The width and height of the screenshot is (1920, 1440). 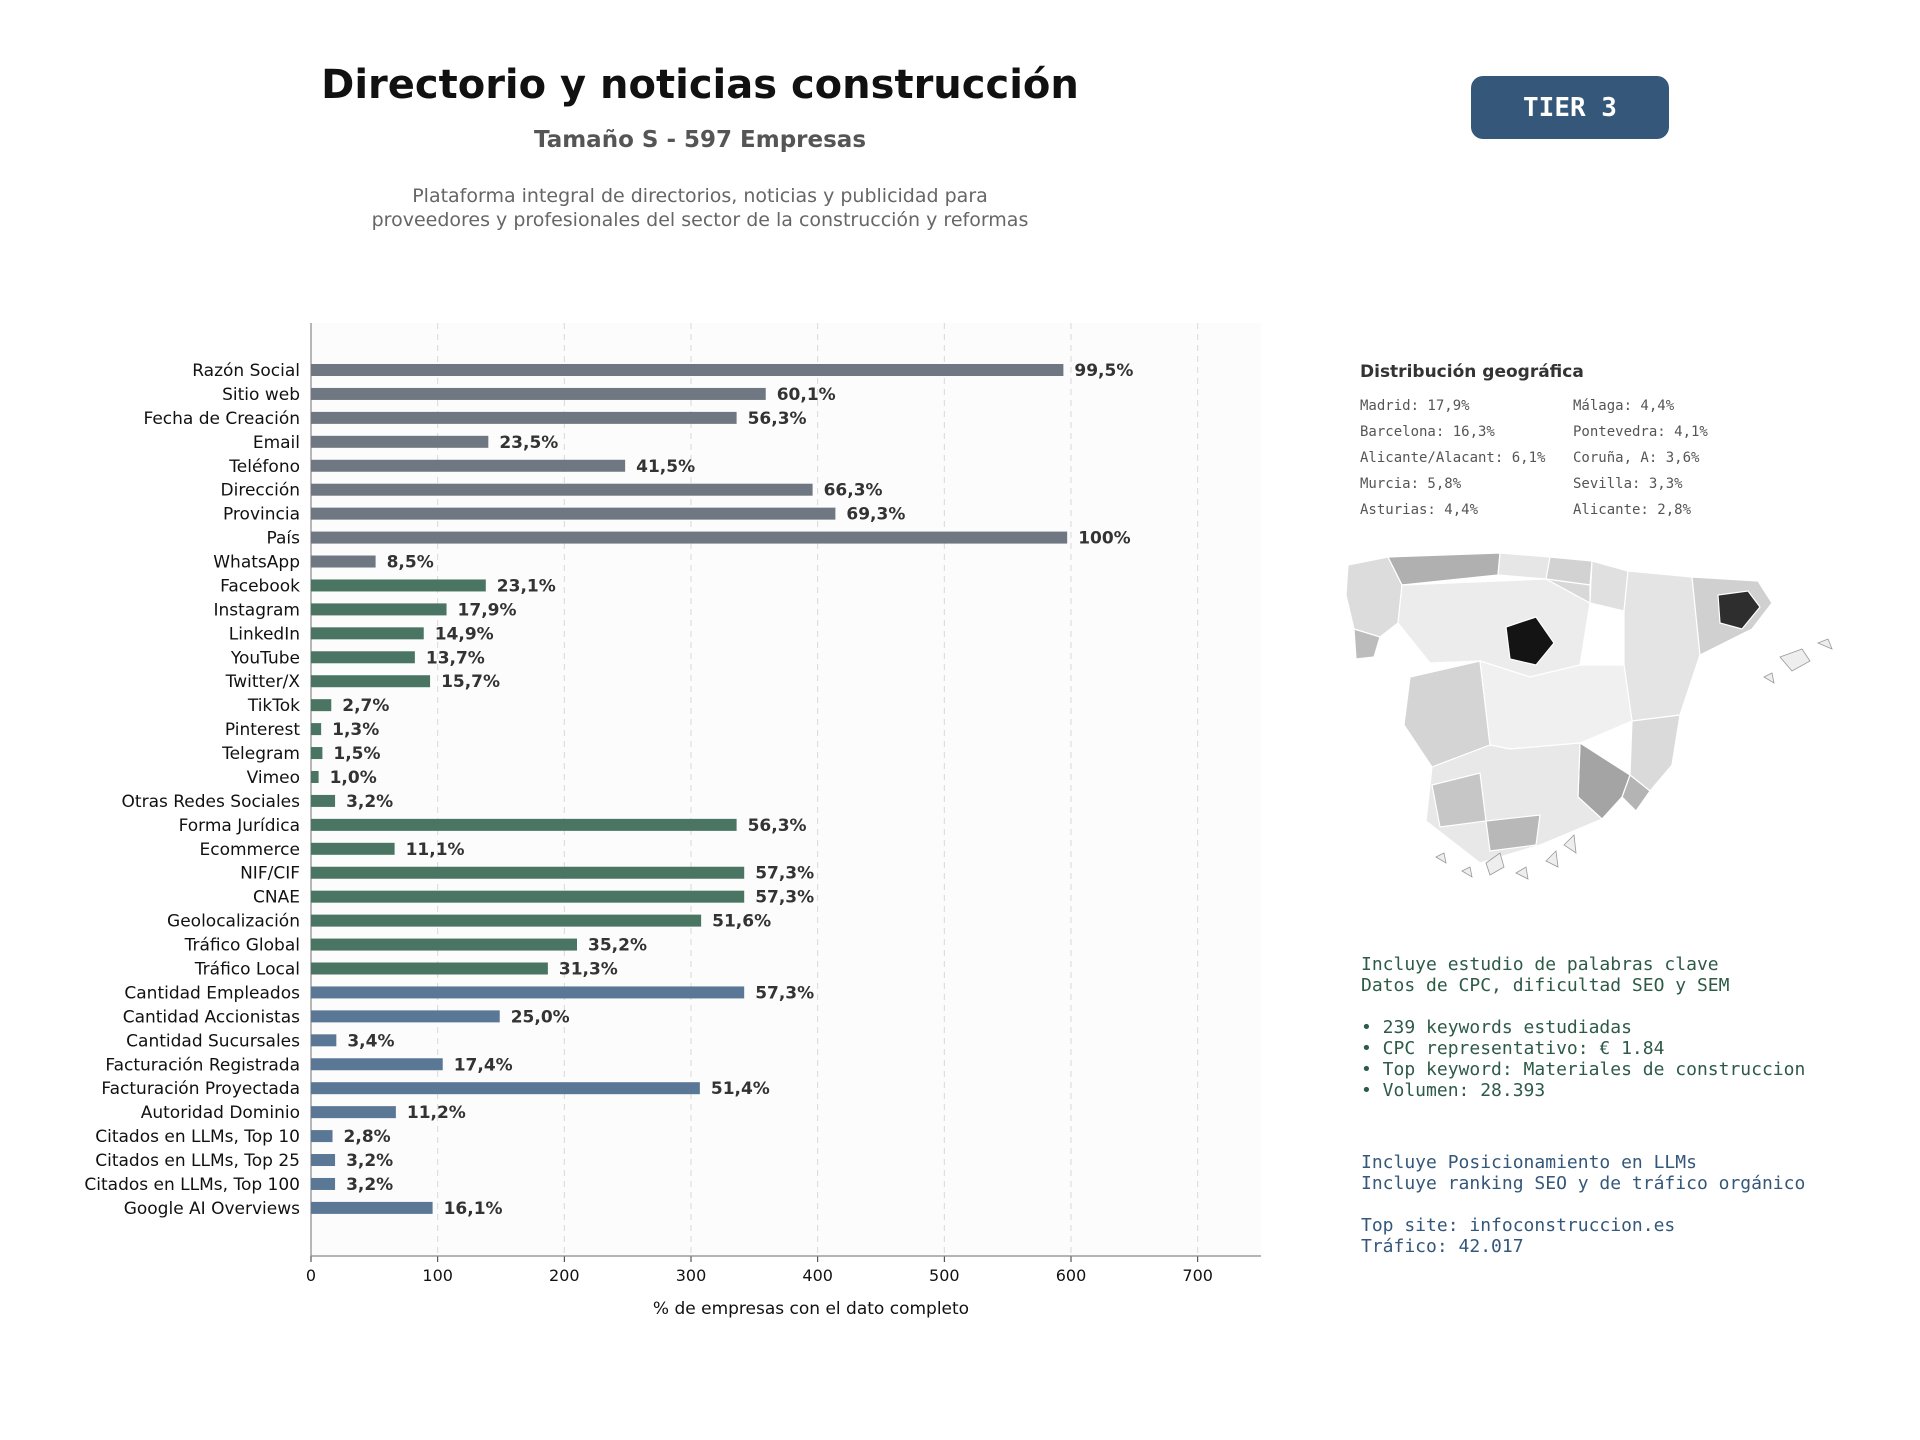 I want to click on category-label: Twitter/X, so click(x=263, y=682).